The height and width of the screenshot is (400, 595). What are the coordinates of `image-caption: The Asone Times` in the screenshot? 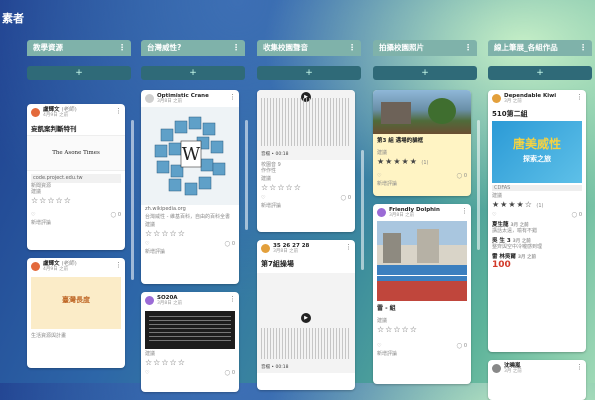 It's located at (76, 153).